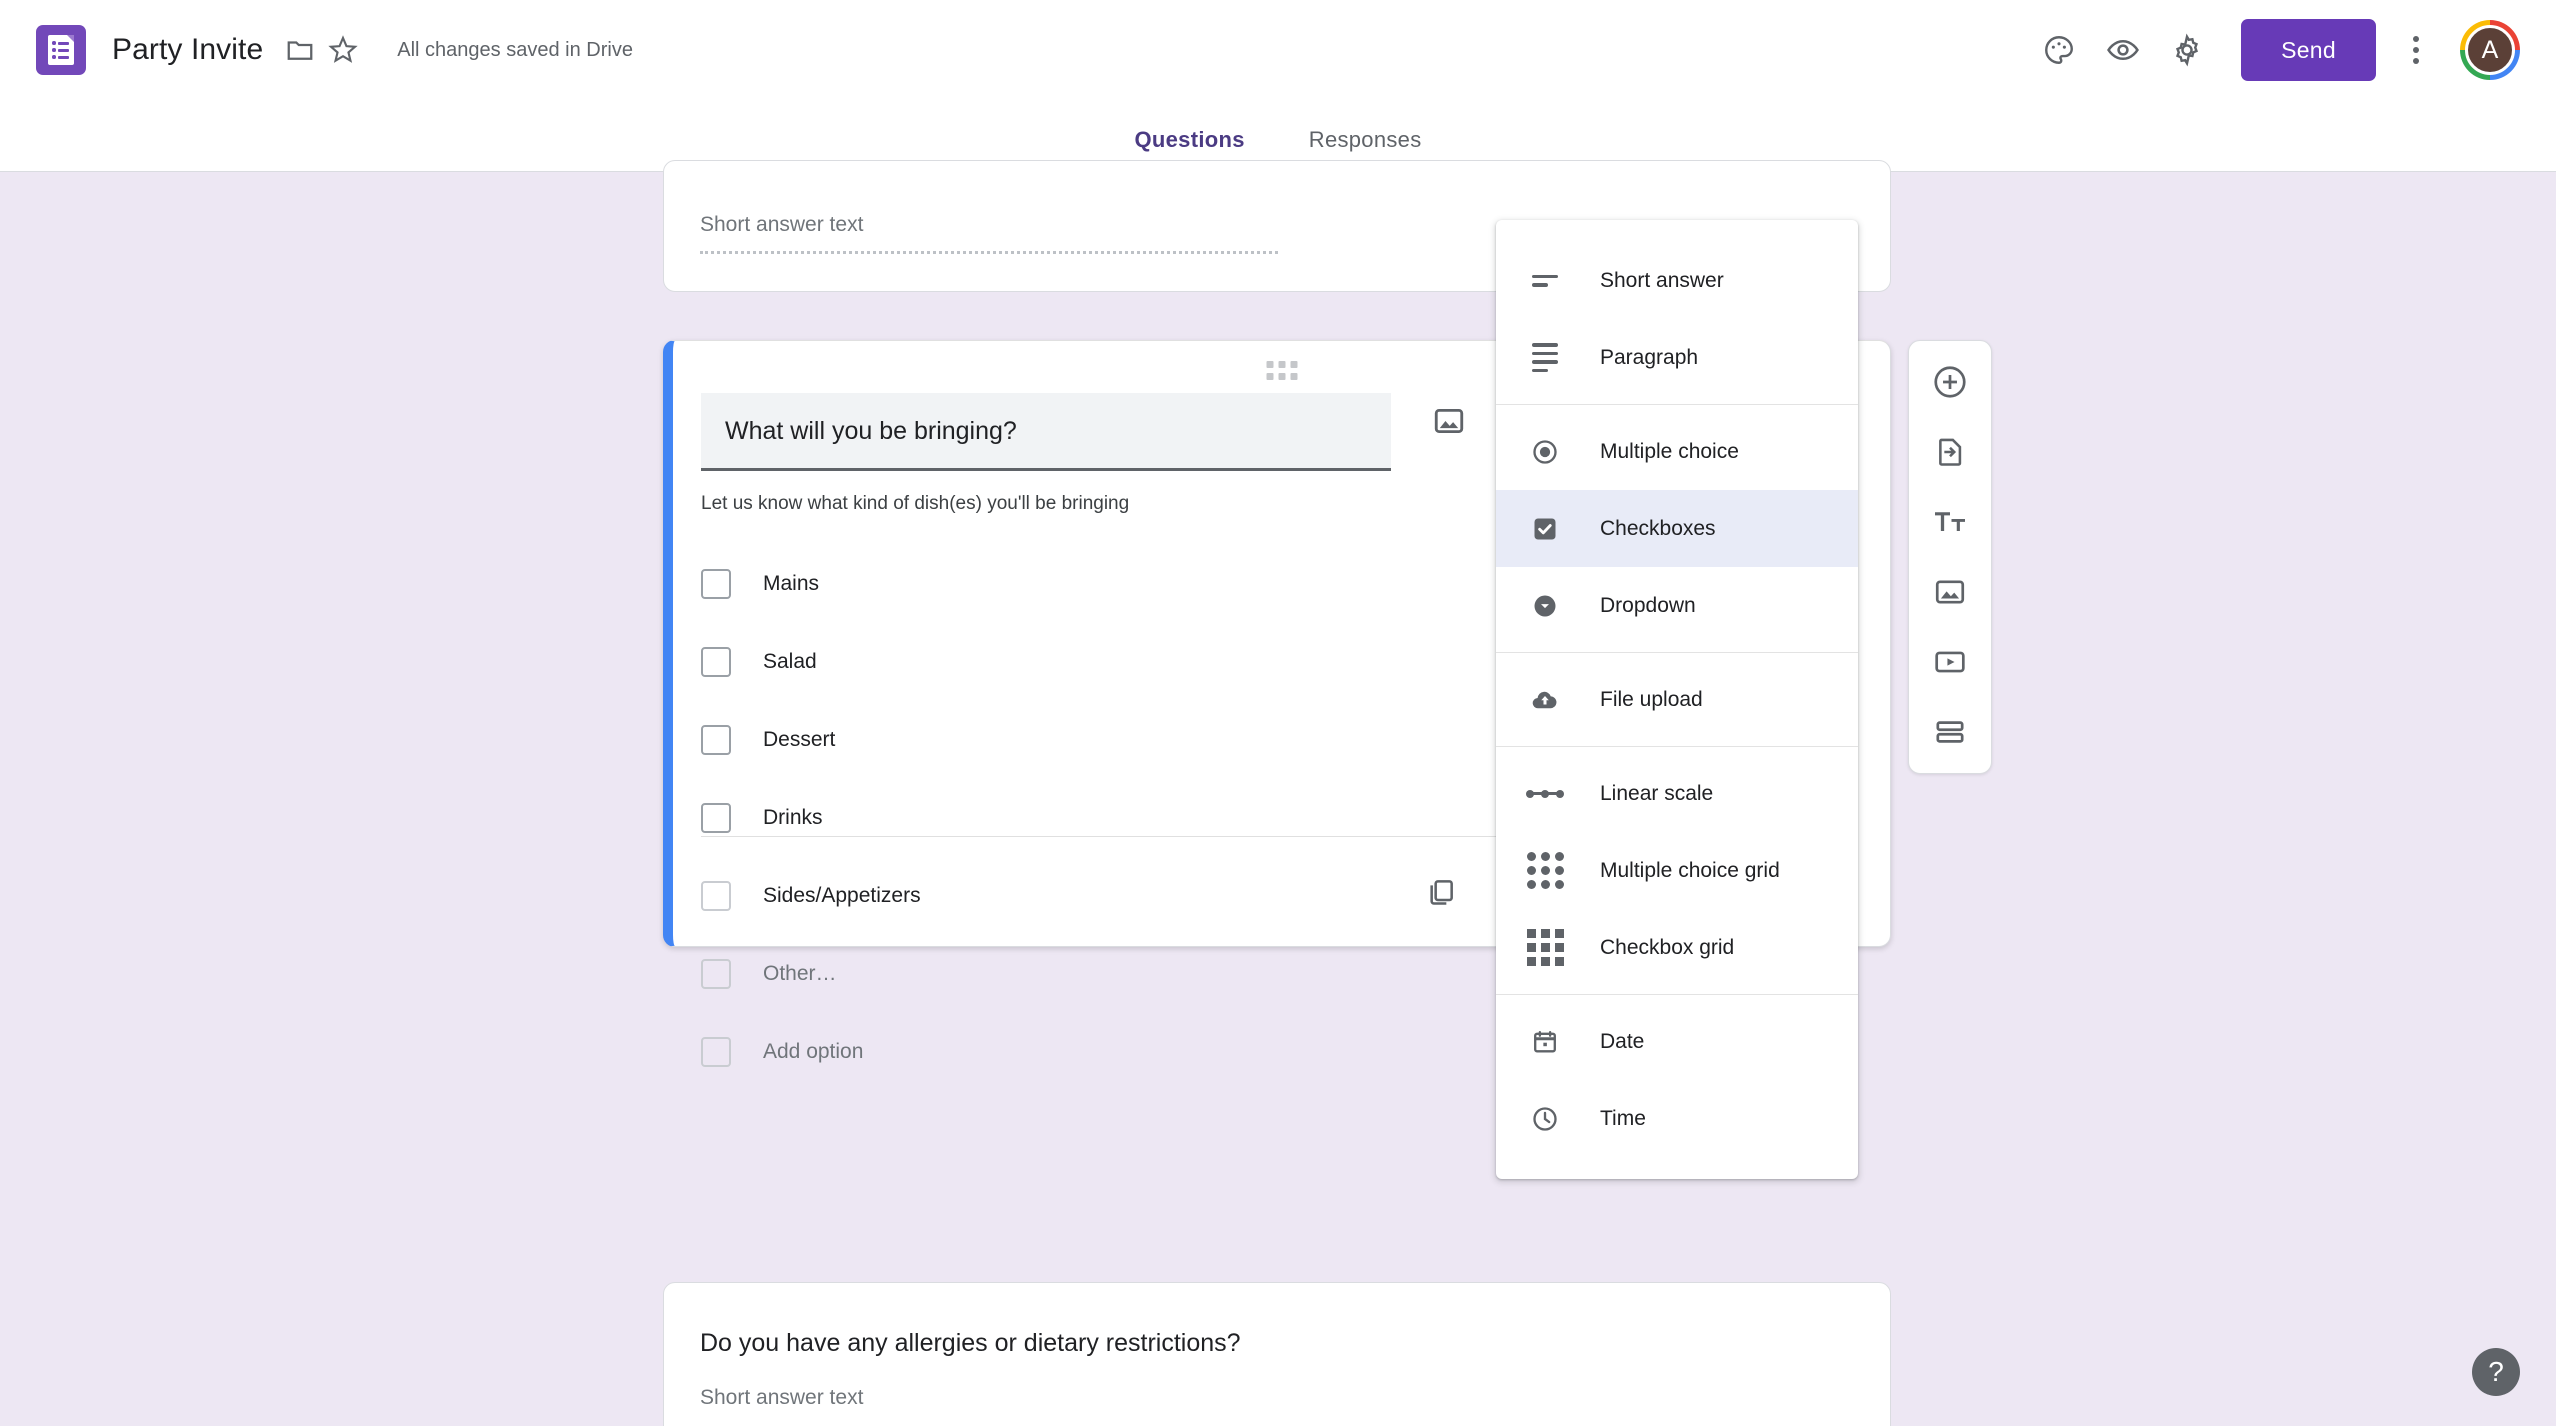 Image resolution: width=2556 pixels, height=1426 pixels. Describe the element at coordinates (1648, 605) in the screenshot. I see `menu-item-label: Dropdown` at that location.